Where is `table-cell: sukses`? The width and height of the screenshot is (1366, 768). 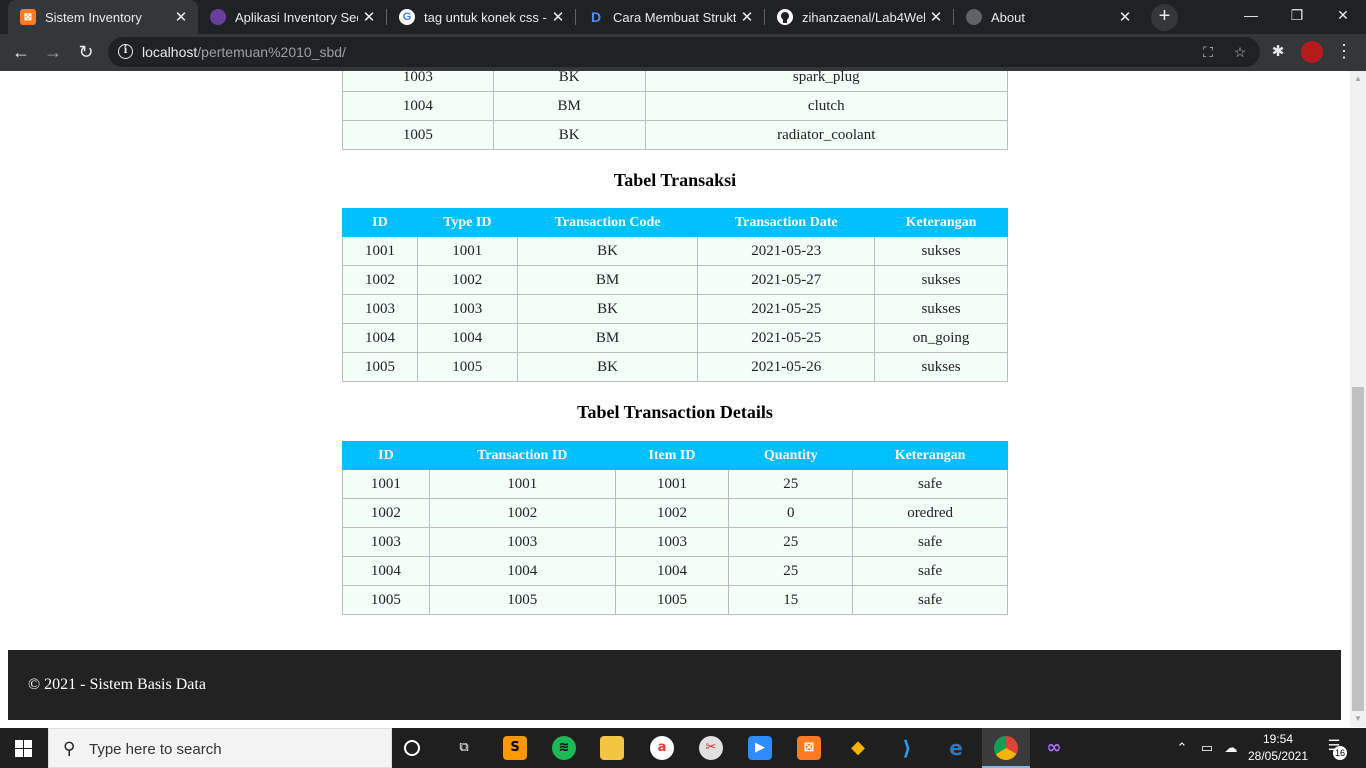 table-cell: sukses is located at coordinates (941, 367).